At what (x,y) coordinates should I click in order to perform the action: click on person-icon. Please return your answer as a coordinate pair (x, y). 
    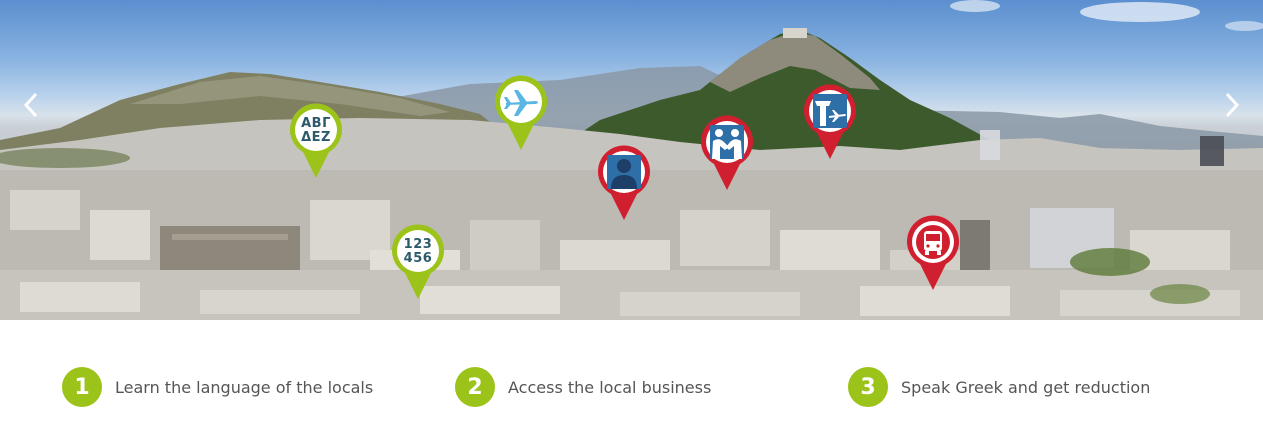
    Looking at the image, I should click on (624, 172).